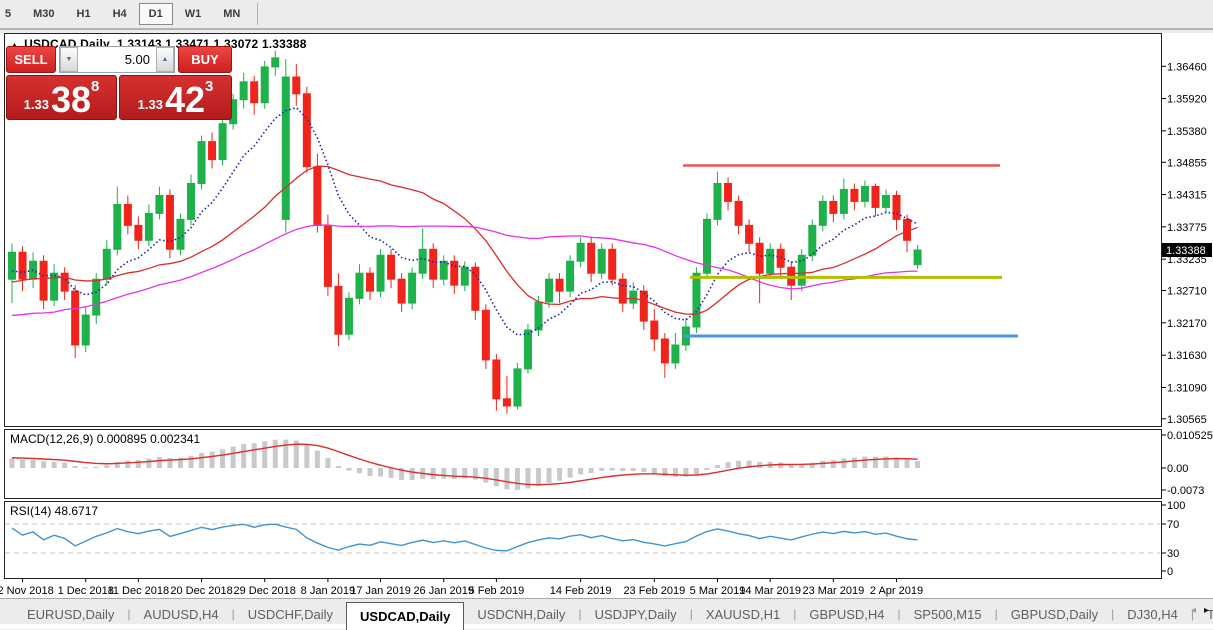 This screenshot has width=1213, height=630. What do you see at coordinates (1170, 572) in the screenshot?
I see `svg-text: 0` at bounding box center [1170, 572].